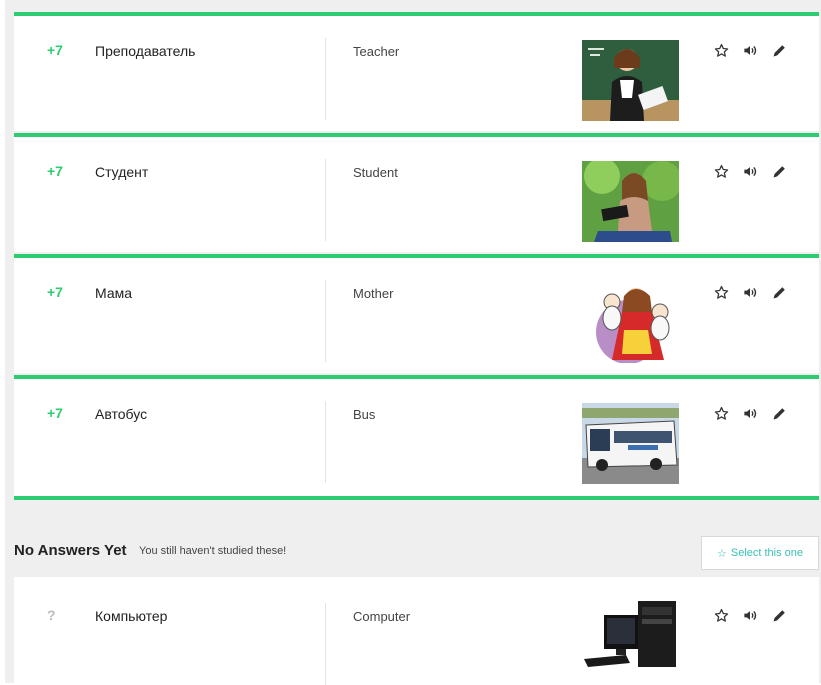  I want to click on score-badge: ?, so click(51, 615).